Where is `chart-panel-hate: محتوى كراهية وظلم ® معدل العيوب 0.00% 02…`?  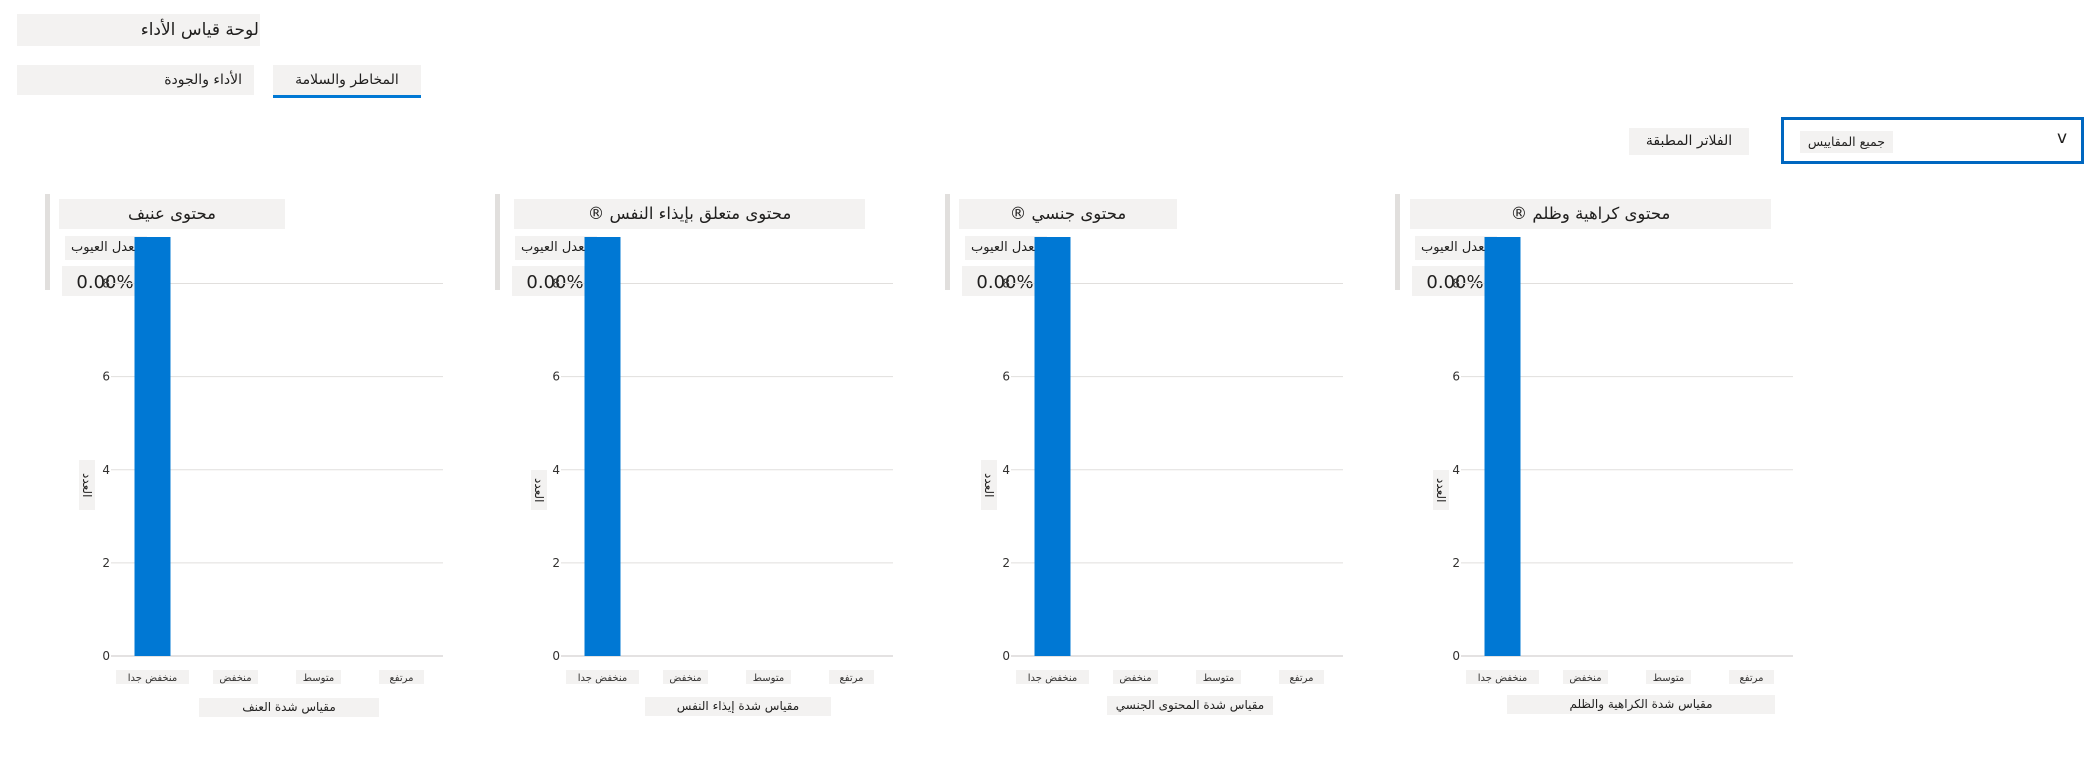
chart-panel-hate: محتوى كراهية وظلم ® معدل العيوب 0.00% 02… is located at coordinates (1607, 464).